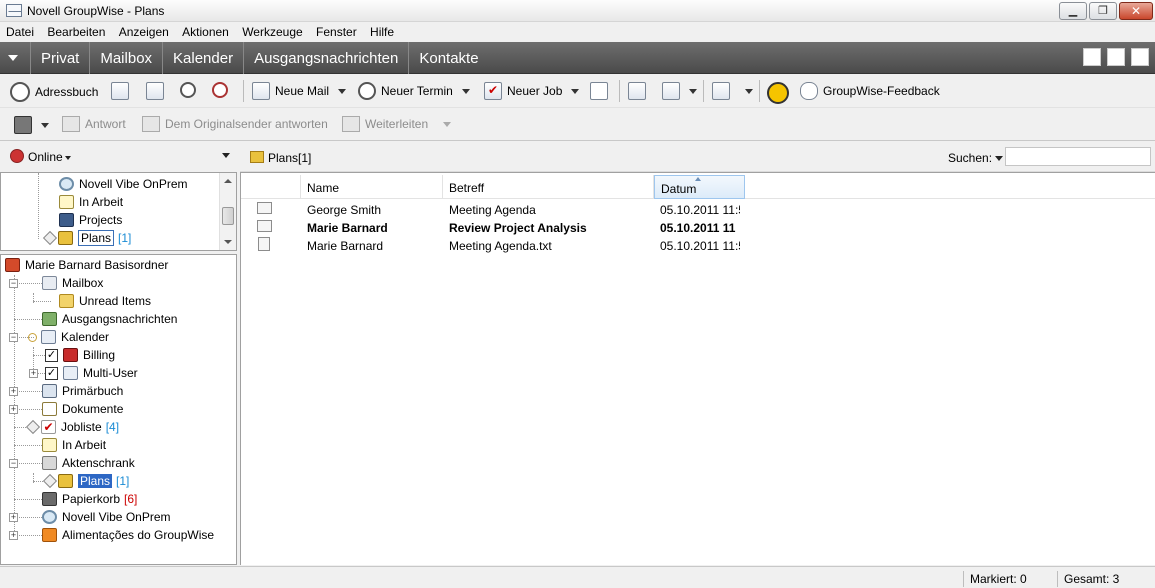 This screenshot has width=1155, height=588. Describe the element at coordinates (372, 187) in the screenshot. I see `column-name: Name` at that location.